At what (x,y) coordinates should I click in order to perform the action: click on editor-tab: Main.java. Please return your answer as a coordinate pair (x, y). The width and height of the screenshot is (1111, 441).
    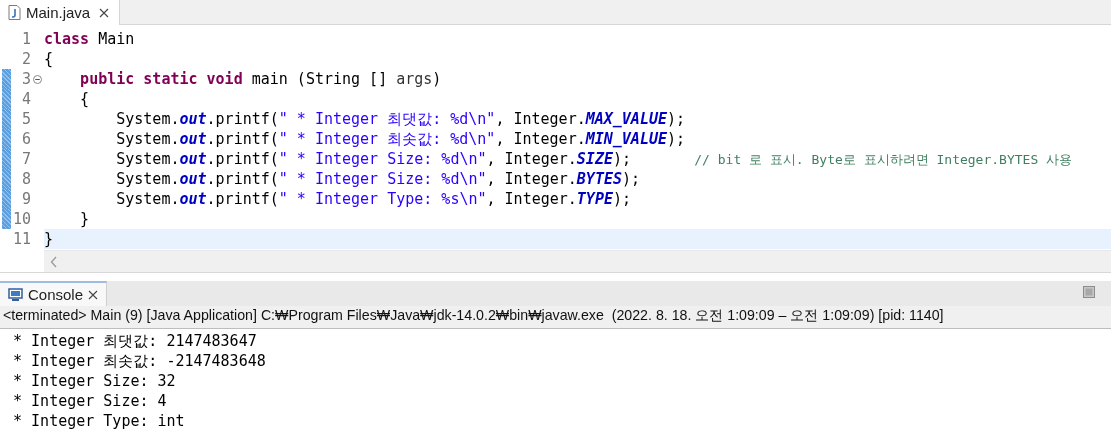
    Looking at the image, I should click on (60, 12).